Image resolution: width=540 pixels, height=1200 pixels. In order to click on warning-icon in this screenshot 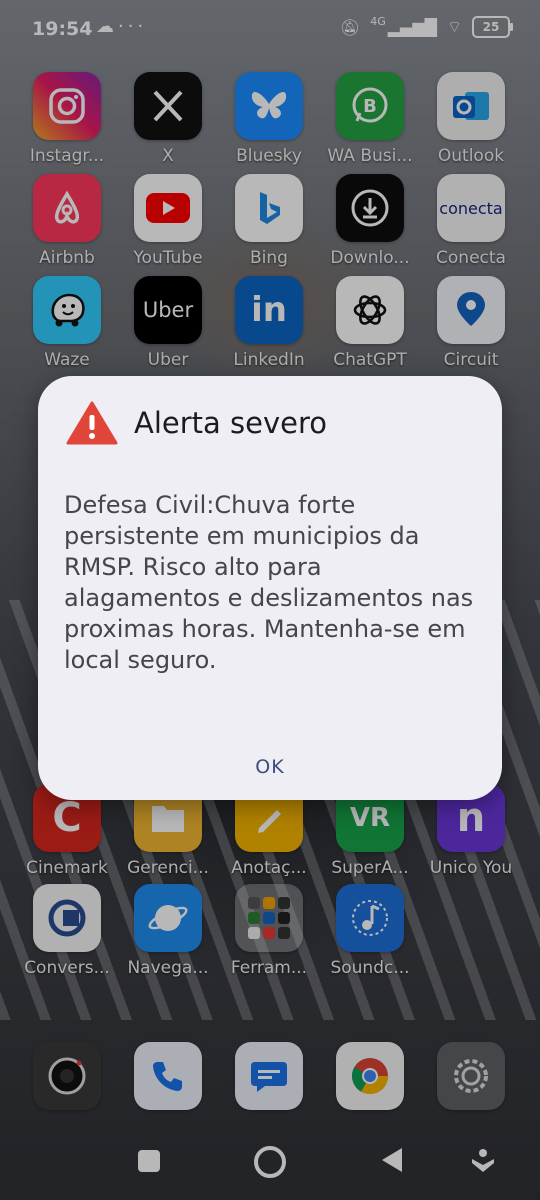, I will do `click(92, 423)`.